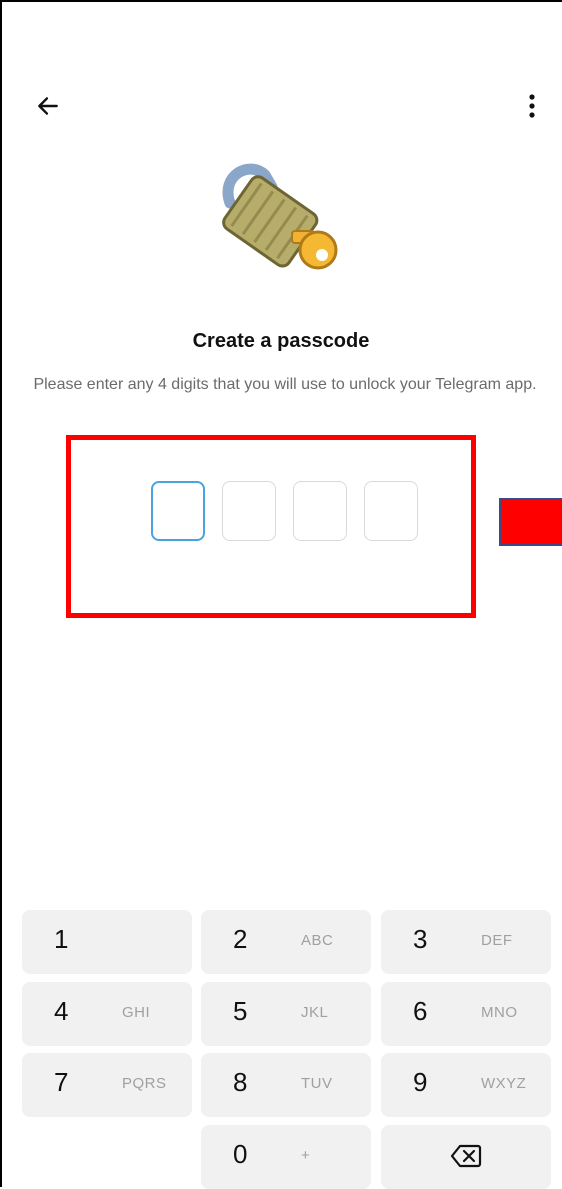 Image resolution: width=562 pixels, height=1189 pixels. I want to click on key-letters: TUV, so click(317, 1083).